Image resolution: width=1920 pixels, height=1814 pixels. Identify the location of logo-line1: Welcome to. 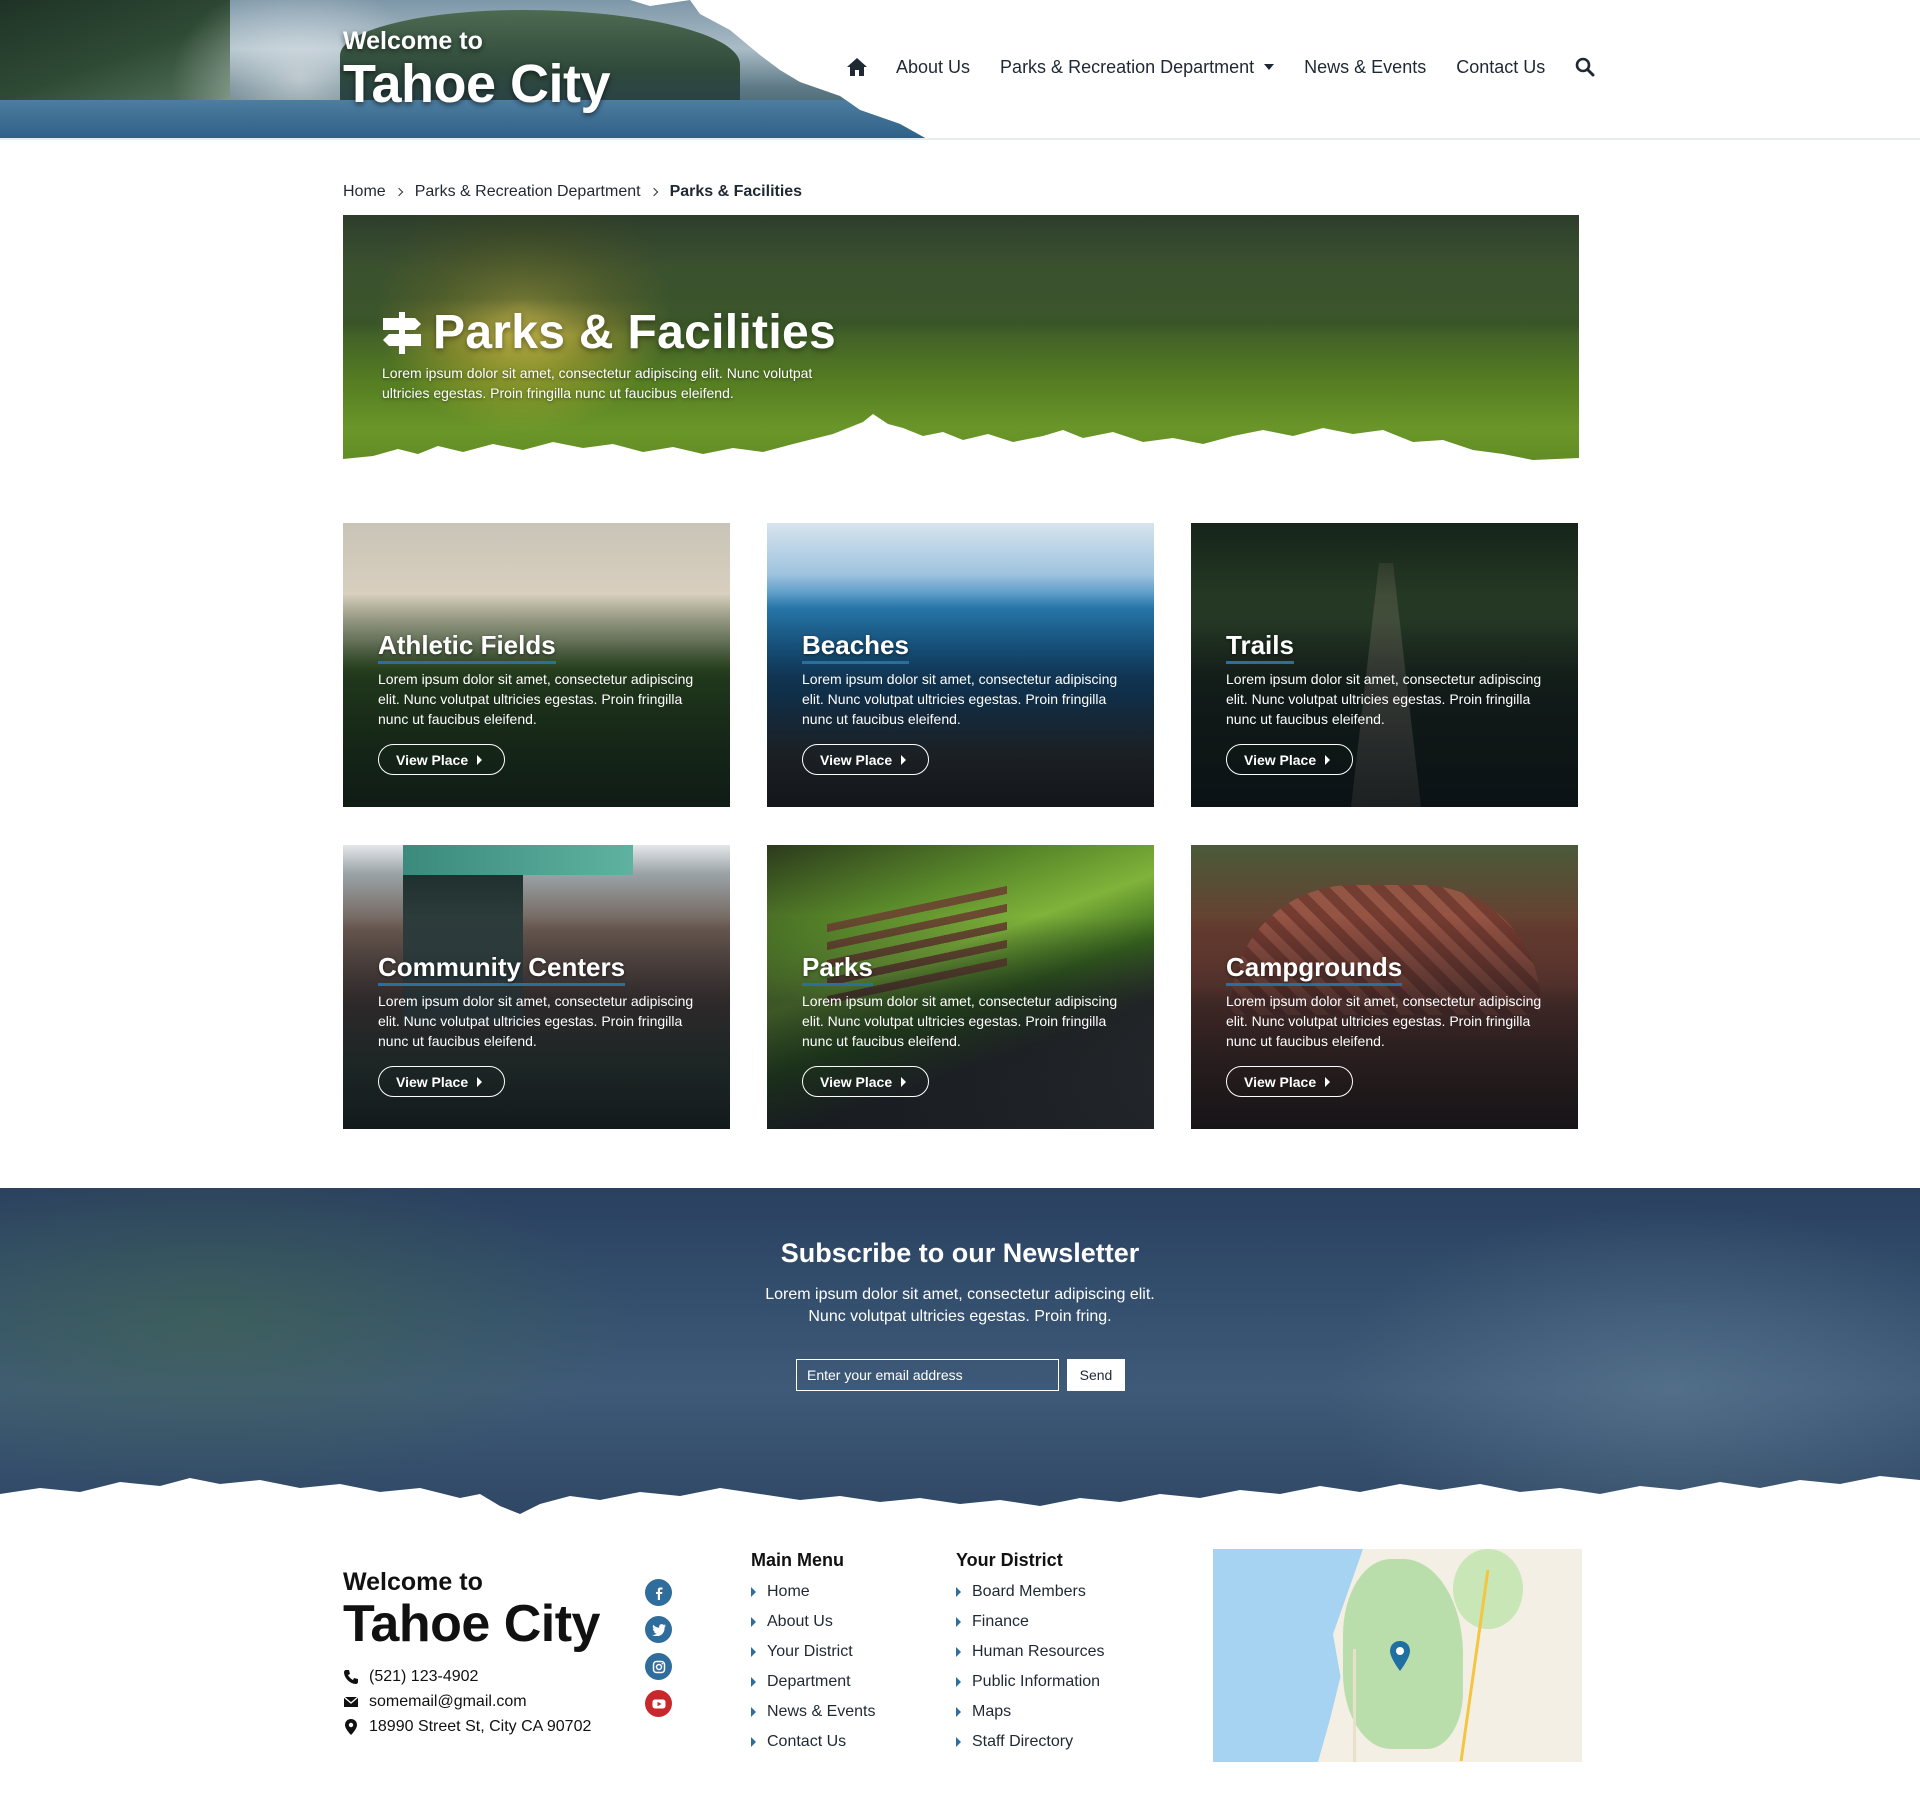
(413, 41).